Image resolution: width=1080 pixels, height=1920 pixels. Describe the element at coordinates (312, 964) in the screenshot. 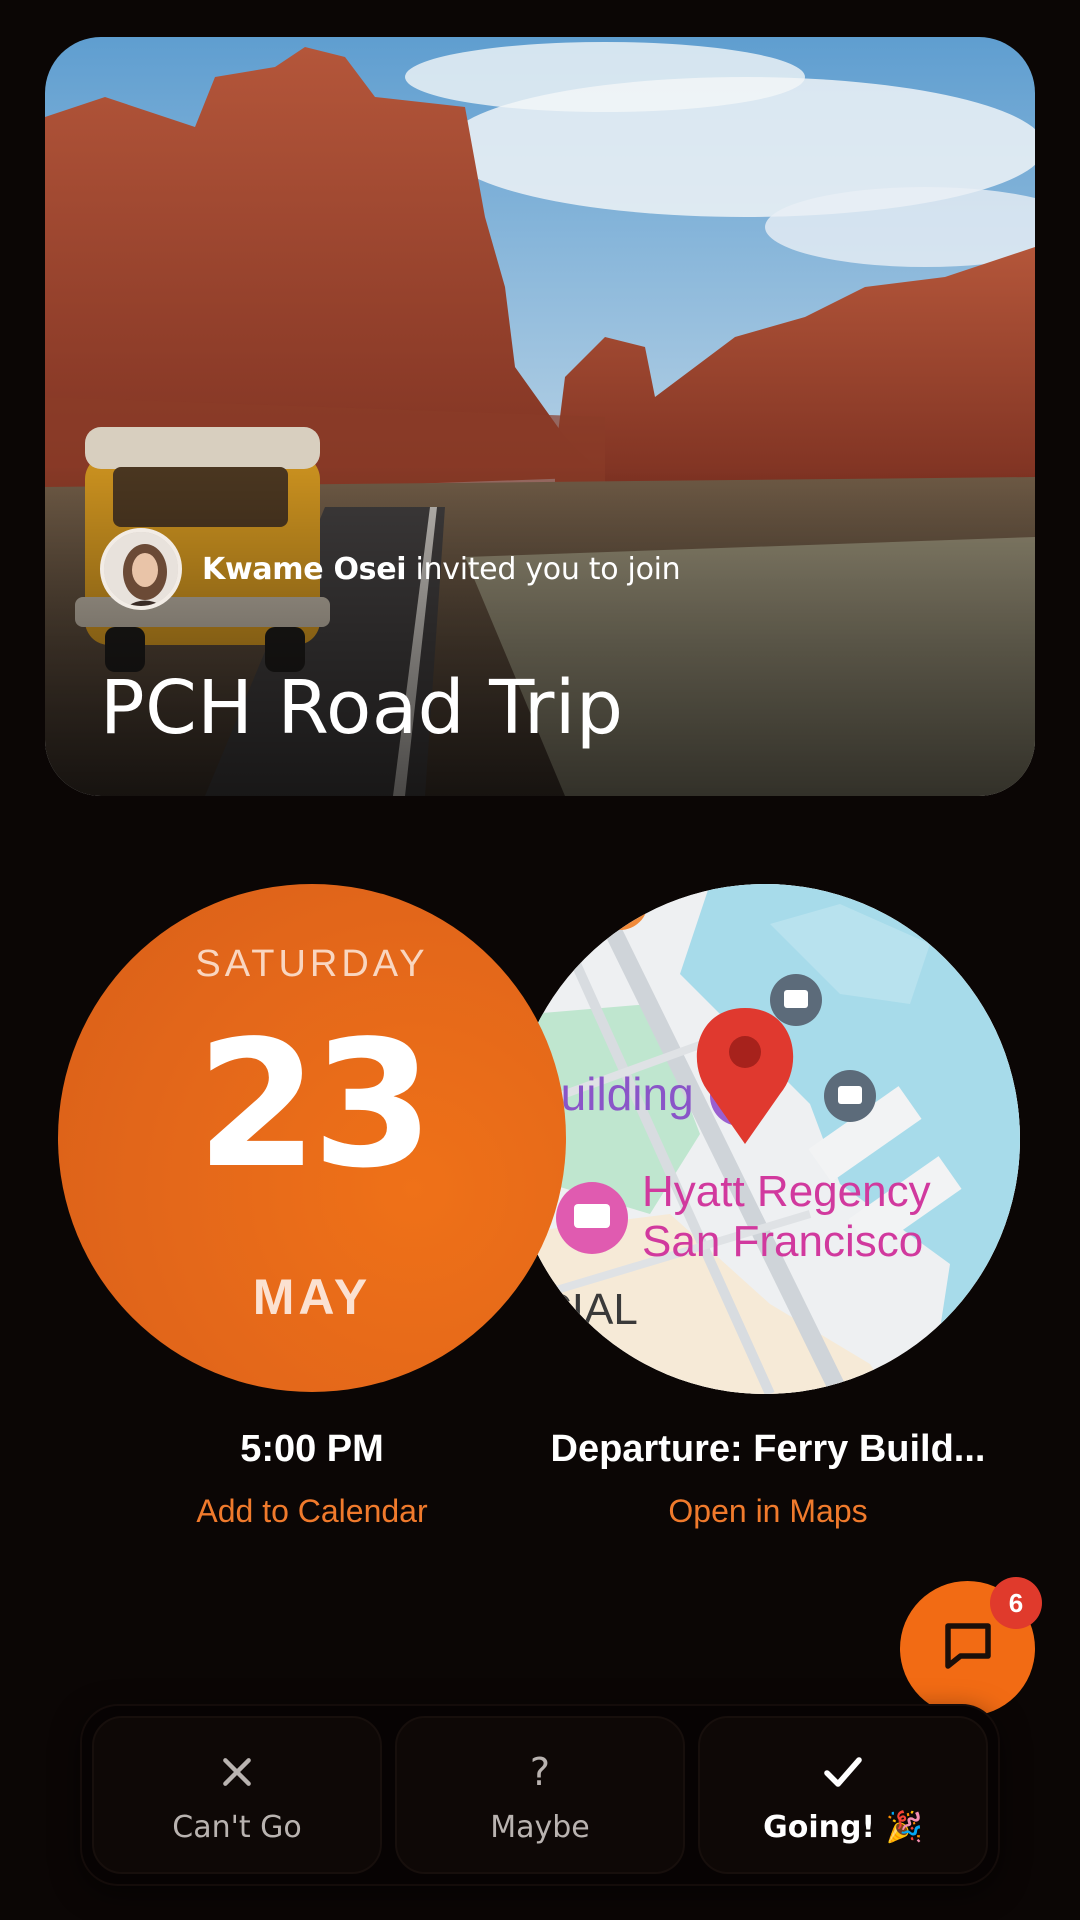

I see `weekday-label: SATURDAY` at that location.